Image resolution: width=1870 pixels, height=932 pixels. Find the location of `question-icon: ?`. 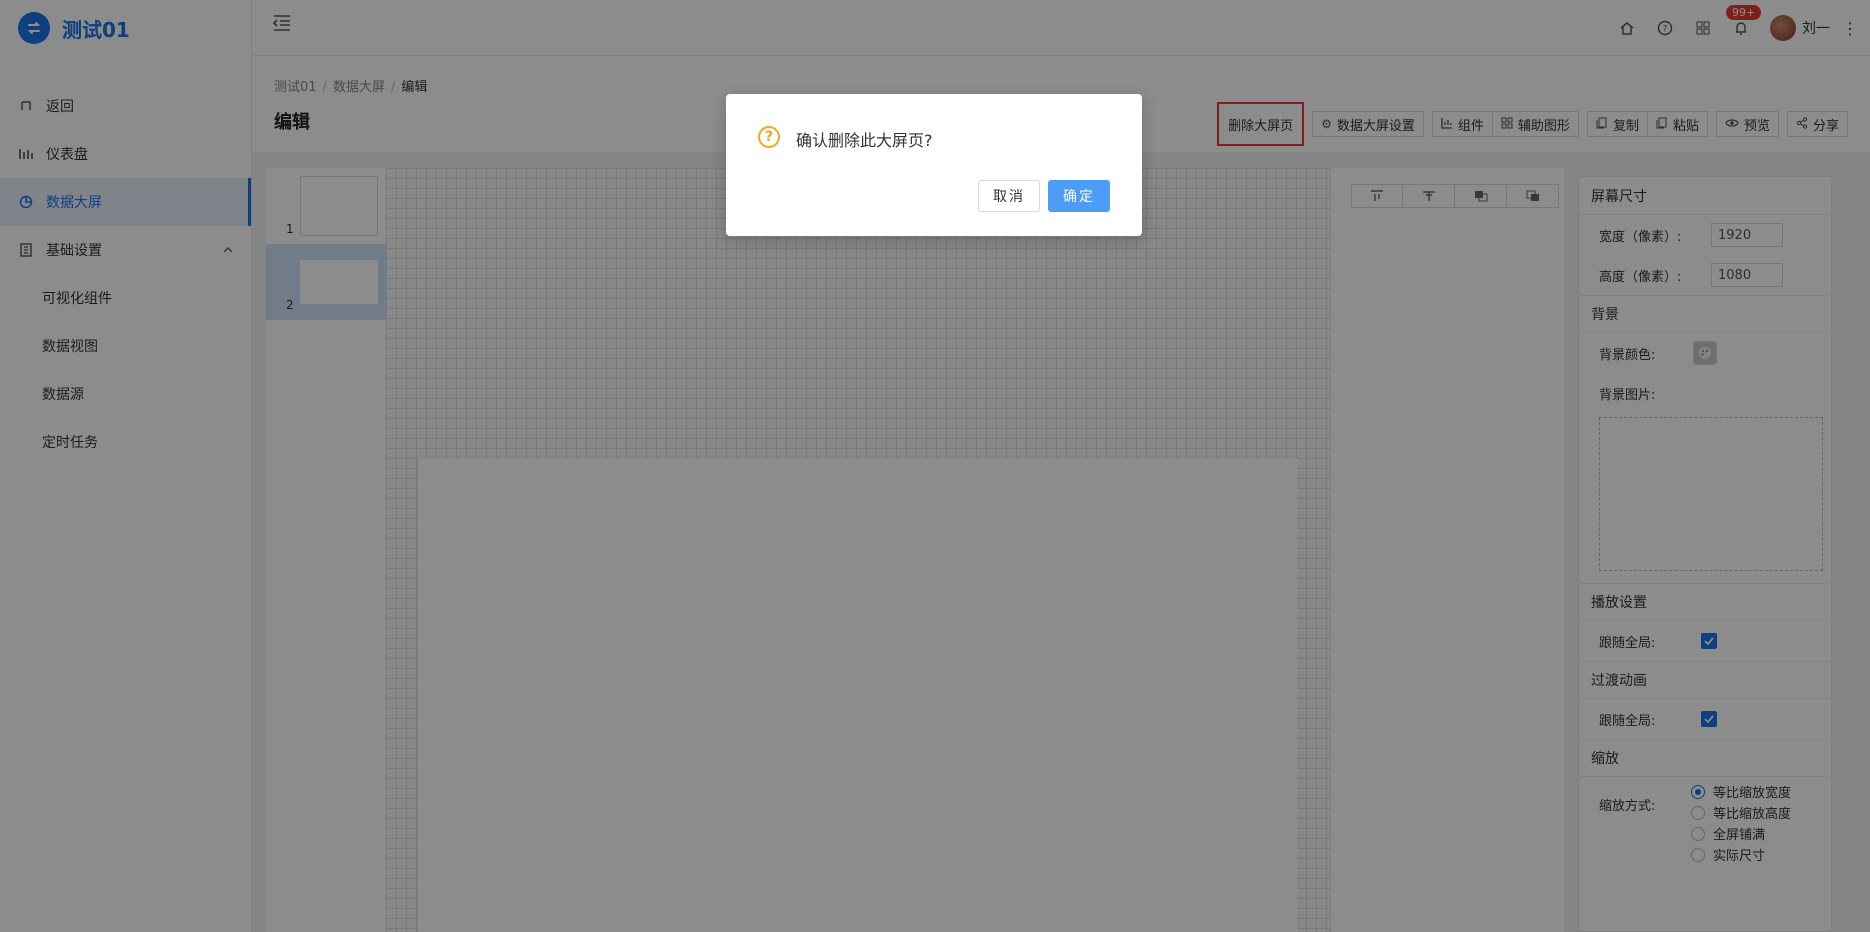

question-icon: ? is located at coordinates (769, 137).